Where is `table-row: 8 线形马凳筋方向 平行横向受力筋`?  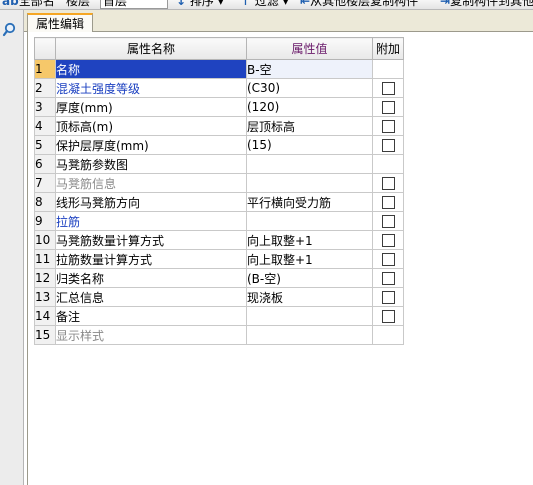
table-row: 8 线形马凳筋方向 平行横向受力筋 is located at coordinates (219, 202).